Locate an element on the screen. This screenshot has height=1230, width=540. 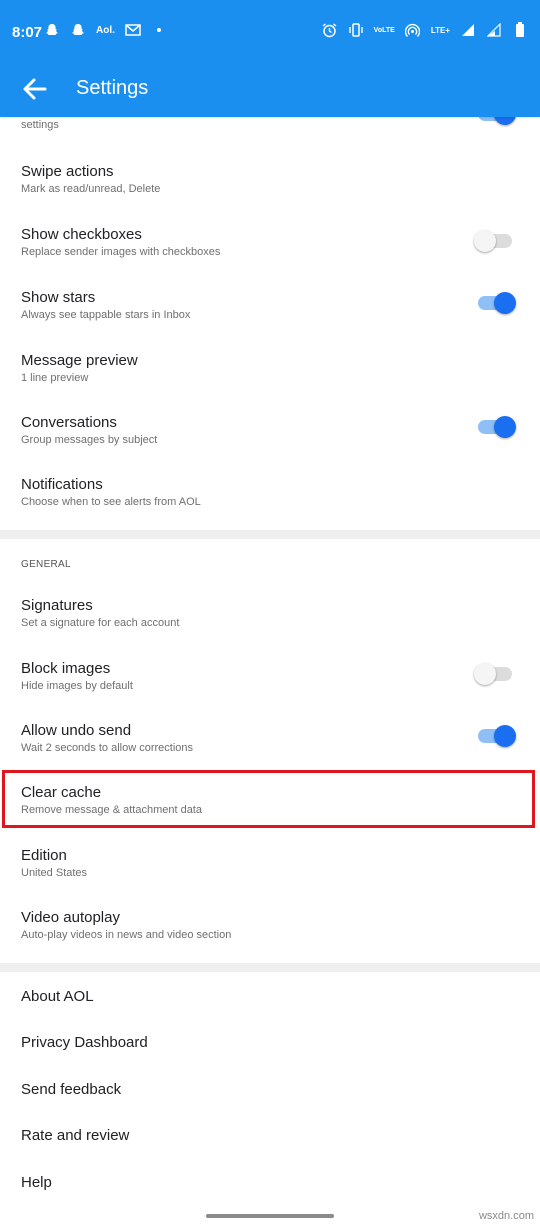
setting-rate-and-review: Rate and review is located at coordinates (270, 1137).